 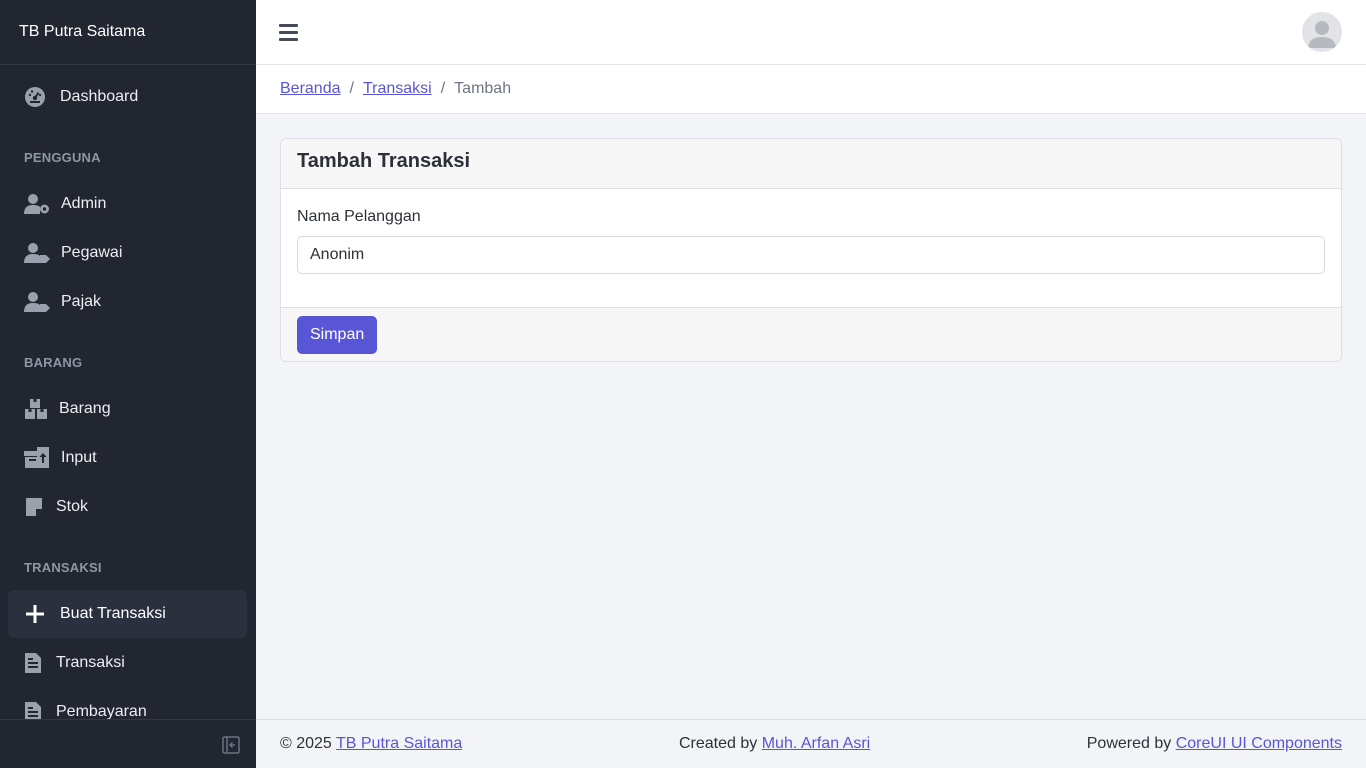 I want to click on user-gear-icon, so click(x=37, y=204).